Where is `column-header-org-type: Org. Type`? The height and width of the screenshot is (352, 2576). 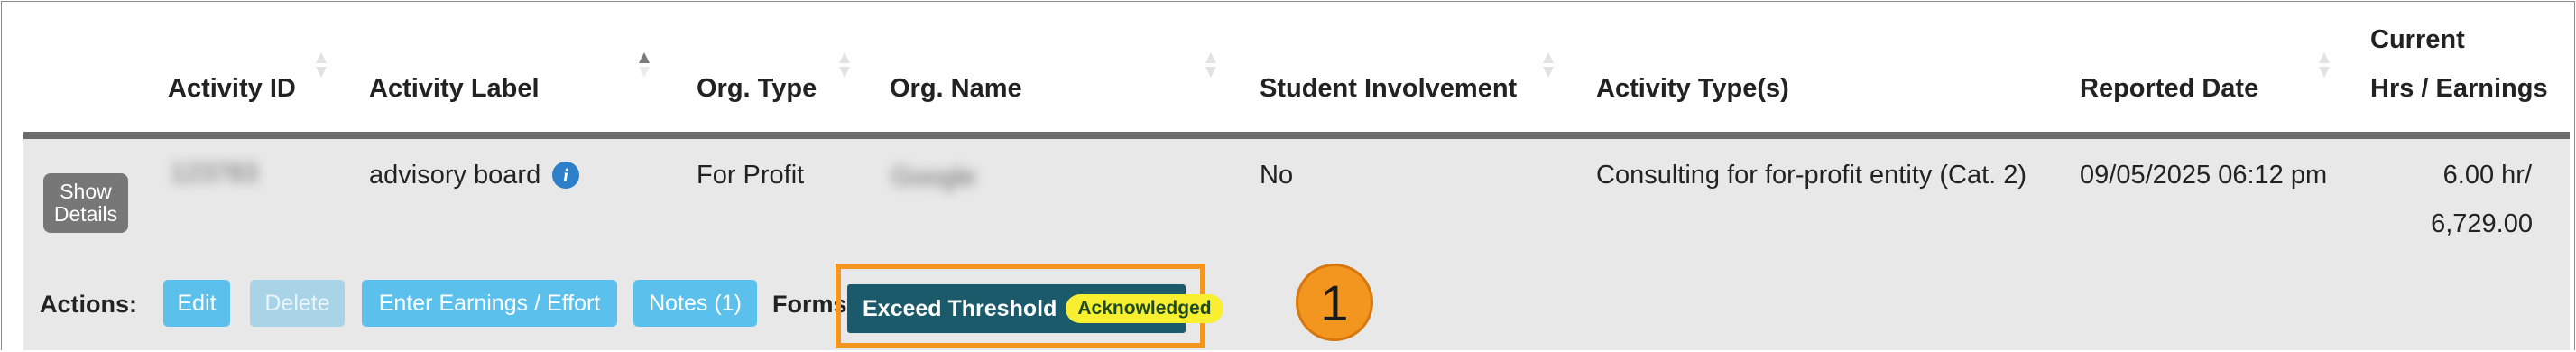
column-header-org-type: Org. Type is located at coordinates (757, 89).